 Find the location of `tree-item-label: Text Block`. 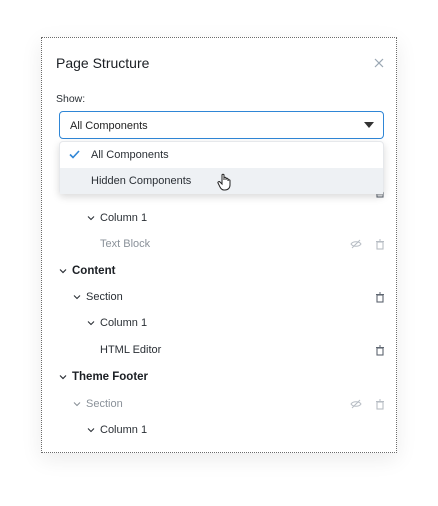

tree-item-label: Text Block is located at coordinates (125, 244).